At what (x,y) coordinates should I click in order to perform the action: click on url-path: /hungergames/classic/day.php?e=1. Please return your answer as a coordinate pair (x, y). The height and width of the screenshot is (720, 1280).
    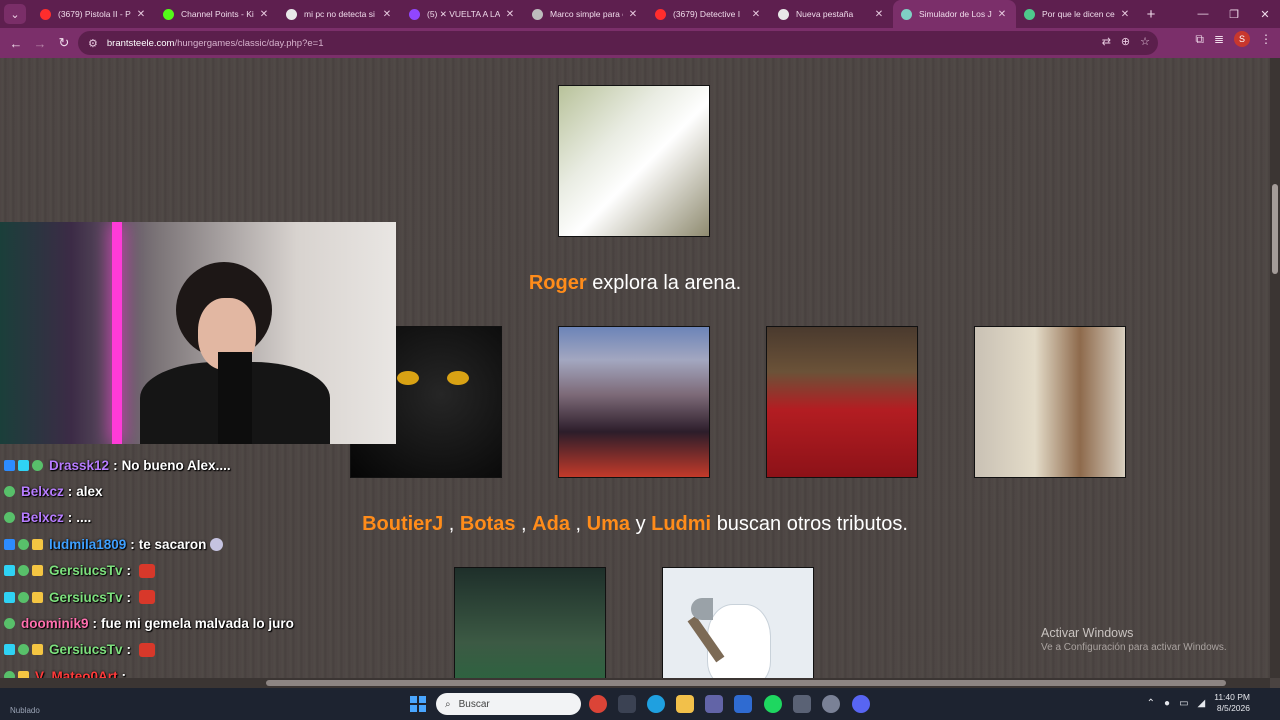
    Looking at the image, I should click on (249, 43).